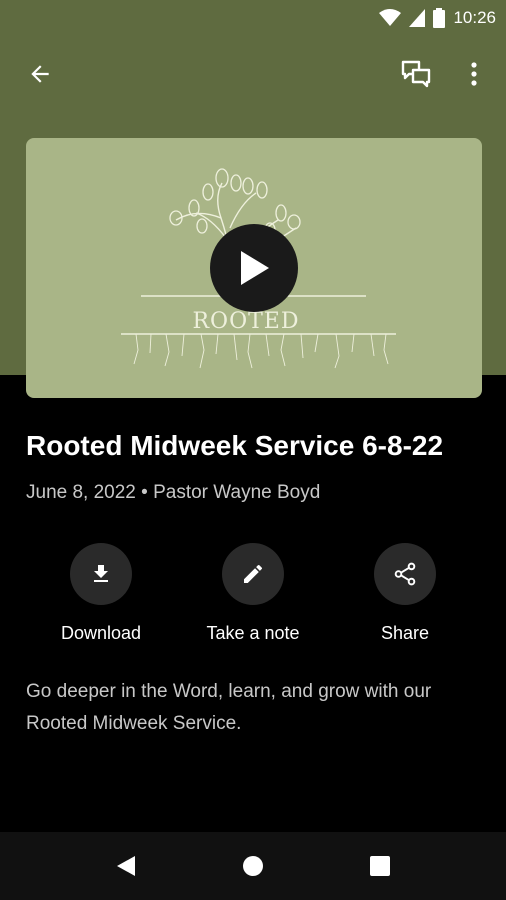  What do you see at coordinates (245, 321) in the screenshot?
I see `rooted-logo-text: ROOTED` at bounding box center [245, 321].